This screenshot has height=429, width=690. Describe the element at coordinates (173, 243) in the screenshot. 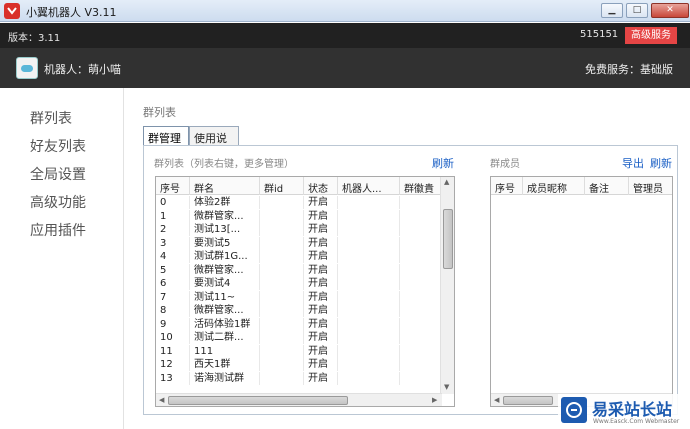

I see `table-cell: 3` at that location.